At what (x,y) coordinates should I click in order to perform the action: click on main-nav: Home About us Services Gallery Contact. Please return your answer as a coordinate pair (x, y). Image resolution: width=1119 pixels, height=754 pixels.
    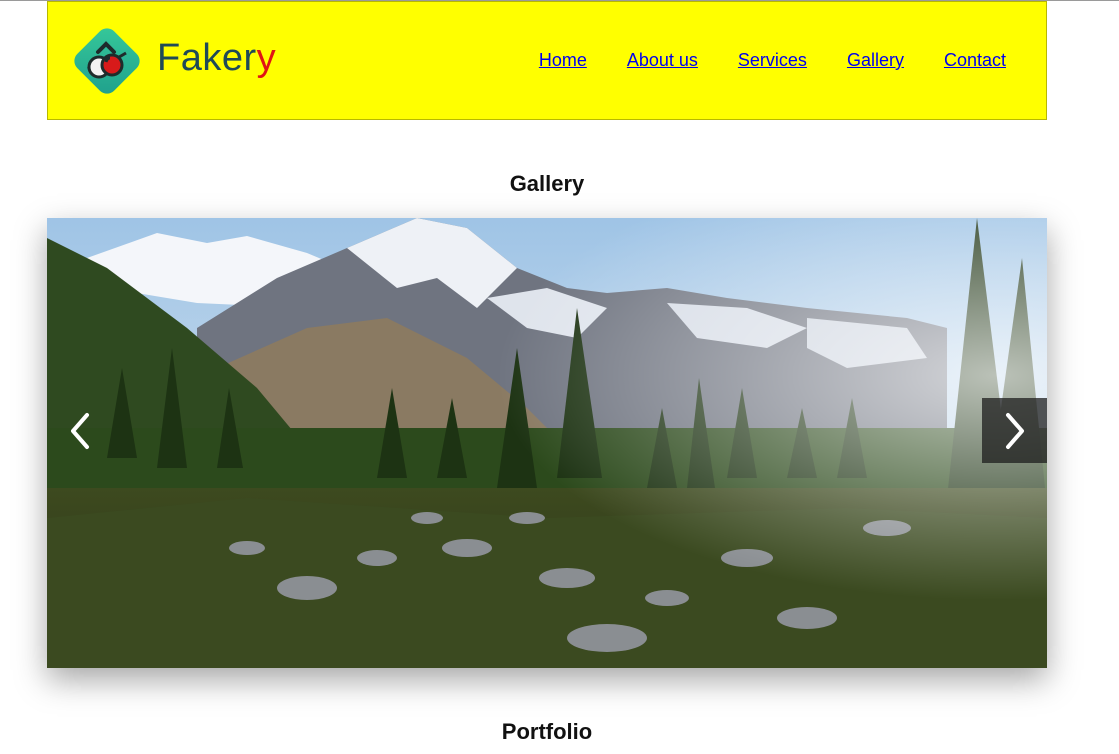
    Looking at the image, I should click on (772, 60).